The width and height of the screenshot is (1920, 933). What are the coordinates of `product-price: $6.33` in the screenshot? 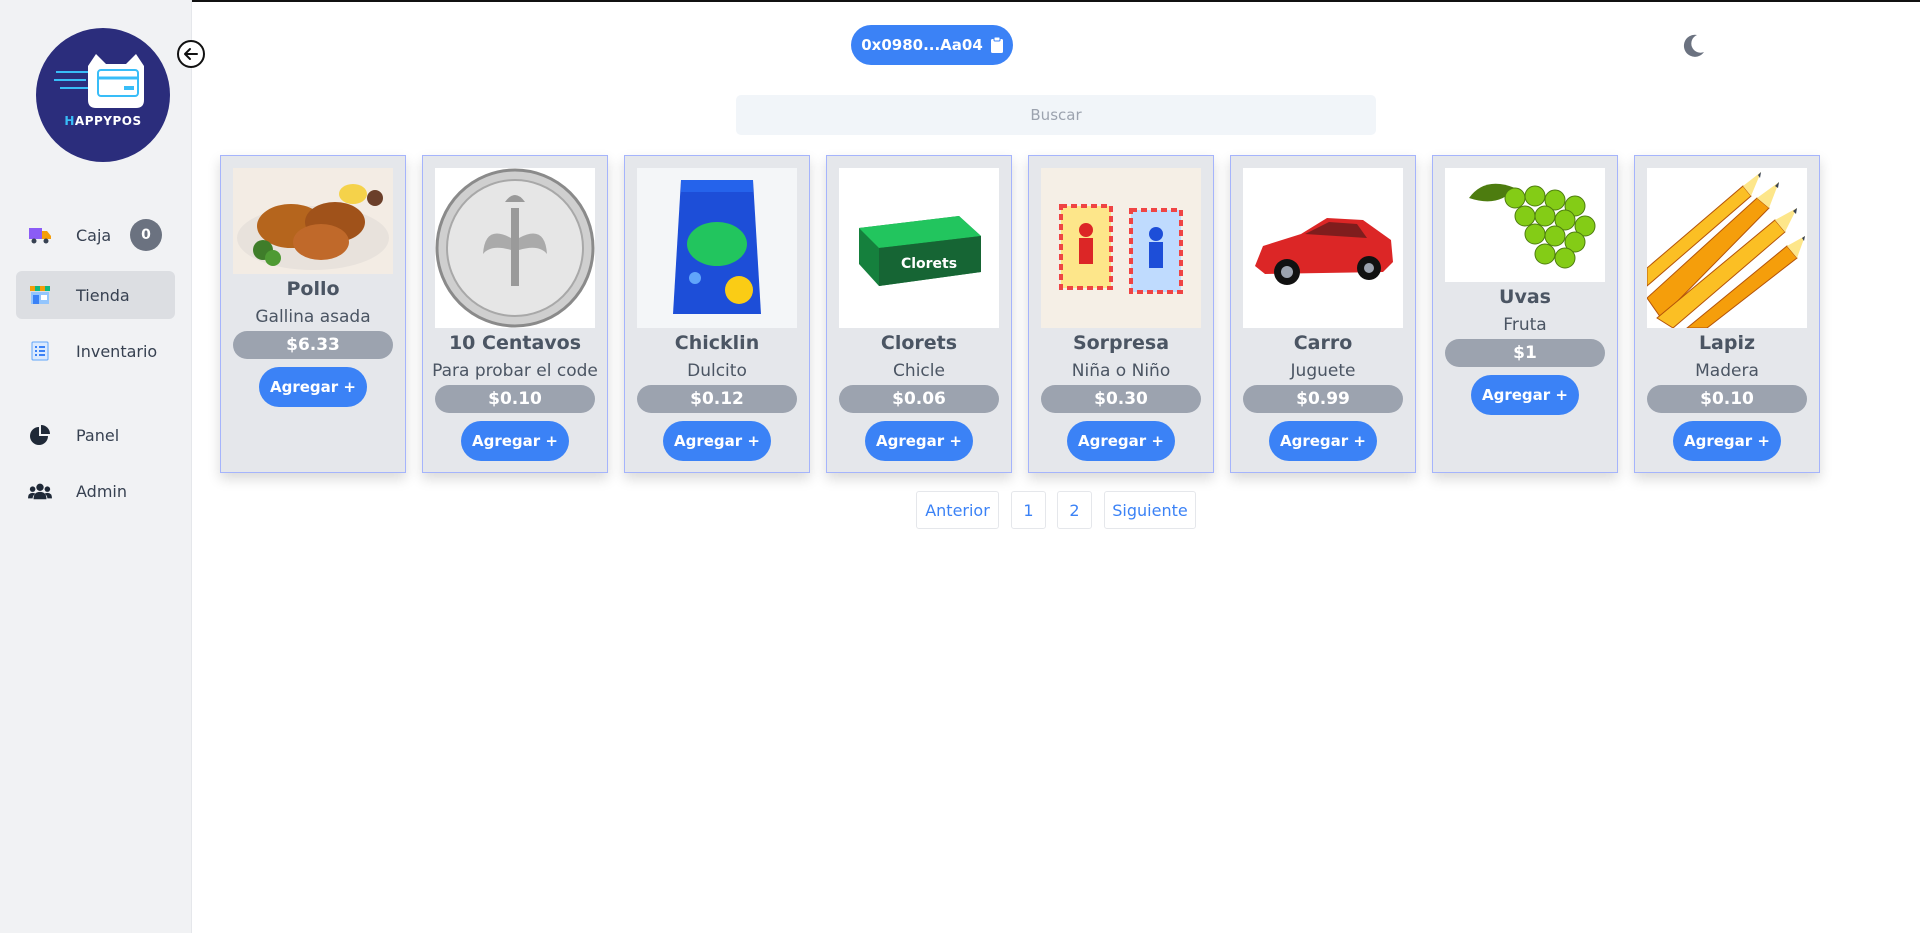 It's located at (313, 345).